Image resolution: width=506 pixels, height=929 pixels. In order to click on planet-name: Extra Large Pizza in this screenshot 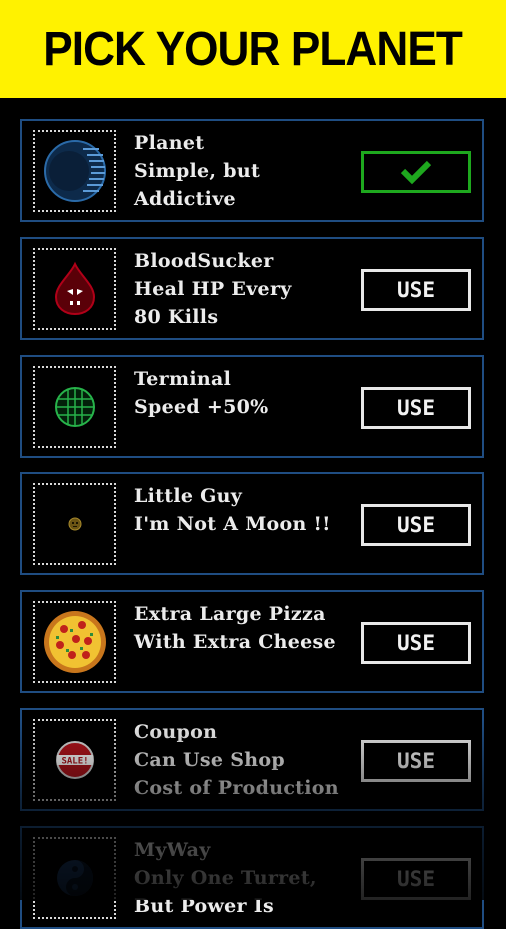, I will do `click(230, 614)`.